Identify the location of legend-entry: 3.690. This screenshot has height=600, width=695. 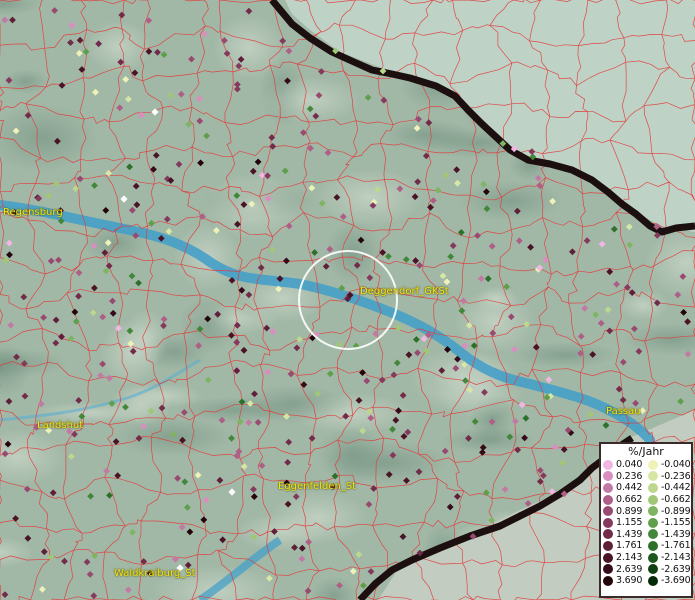
(623, 581).